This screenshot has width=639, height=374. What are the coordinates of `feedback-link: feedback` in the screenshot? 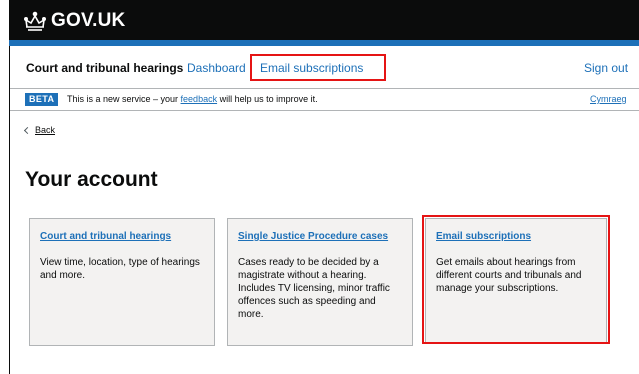 It's located at (199, 99).